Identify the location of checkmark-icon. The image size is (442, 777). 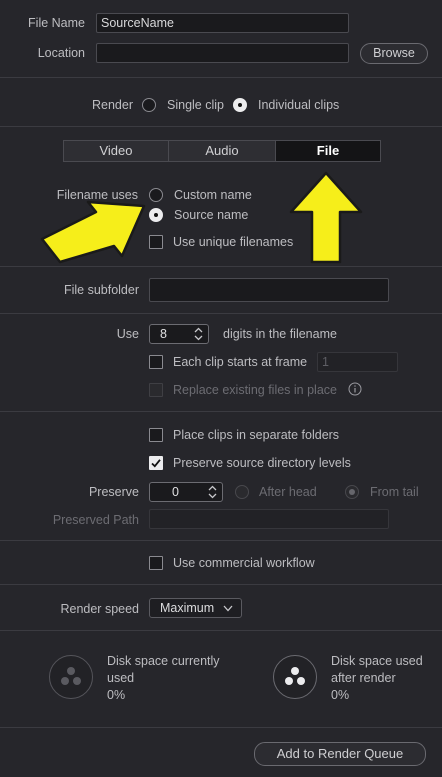
(156, 463).